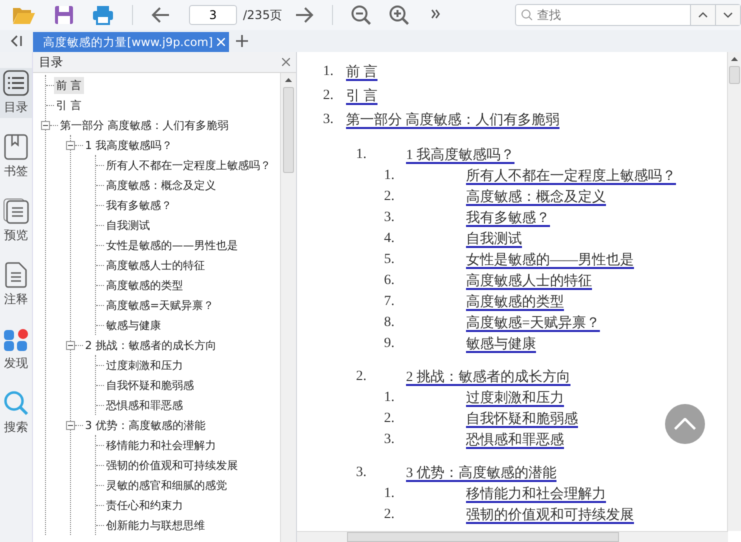  Describe the element at coordinates (188, 165) in the screenshot. I see `toc-item: 所有人不都在一定程度上敏感吗？` at that location.